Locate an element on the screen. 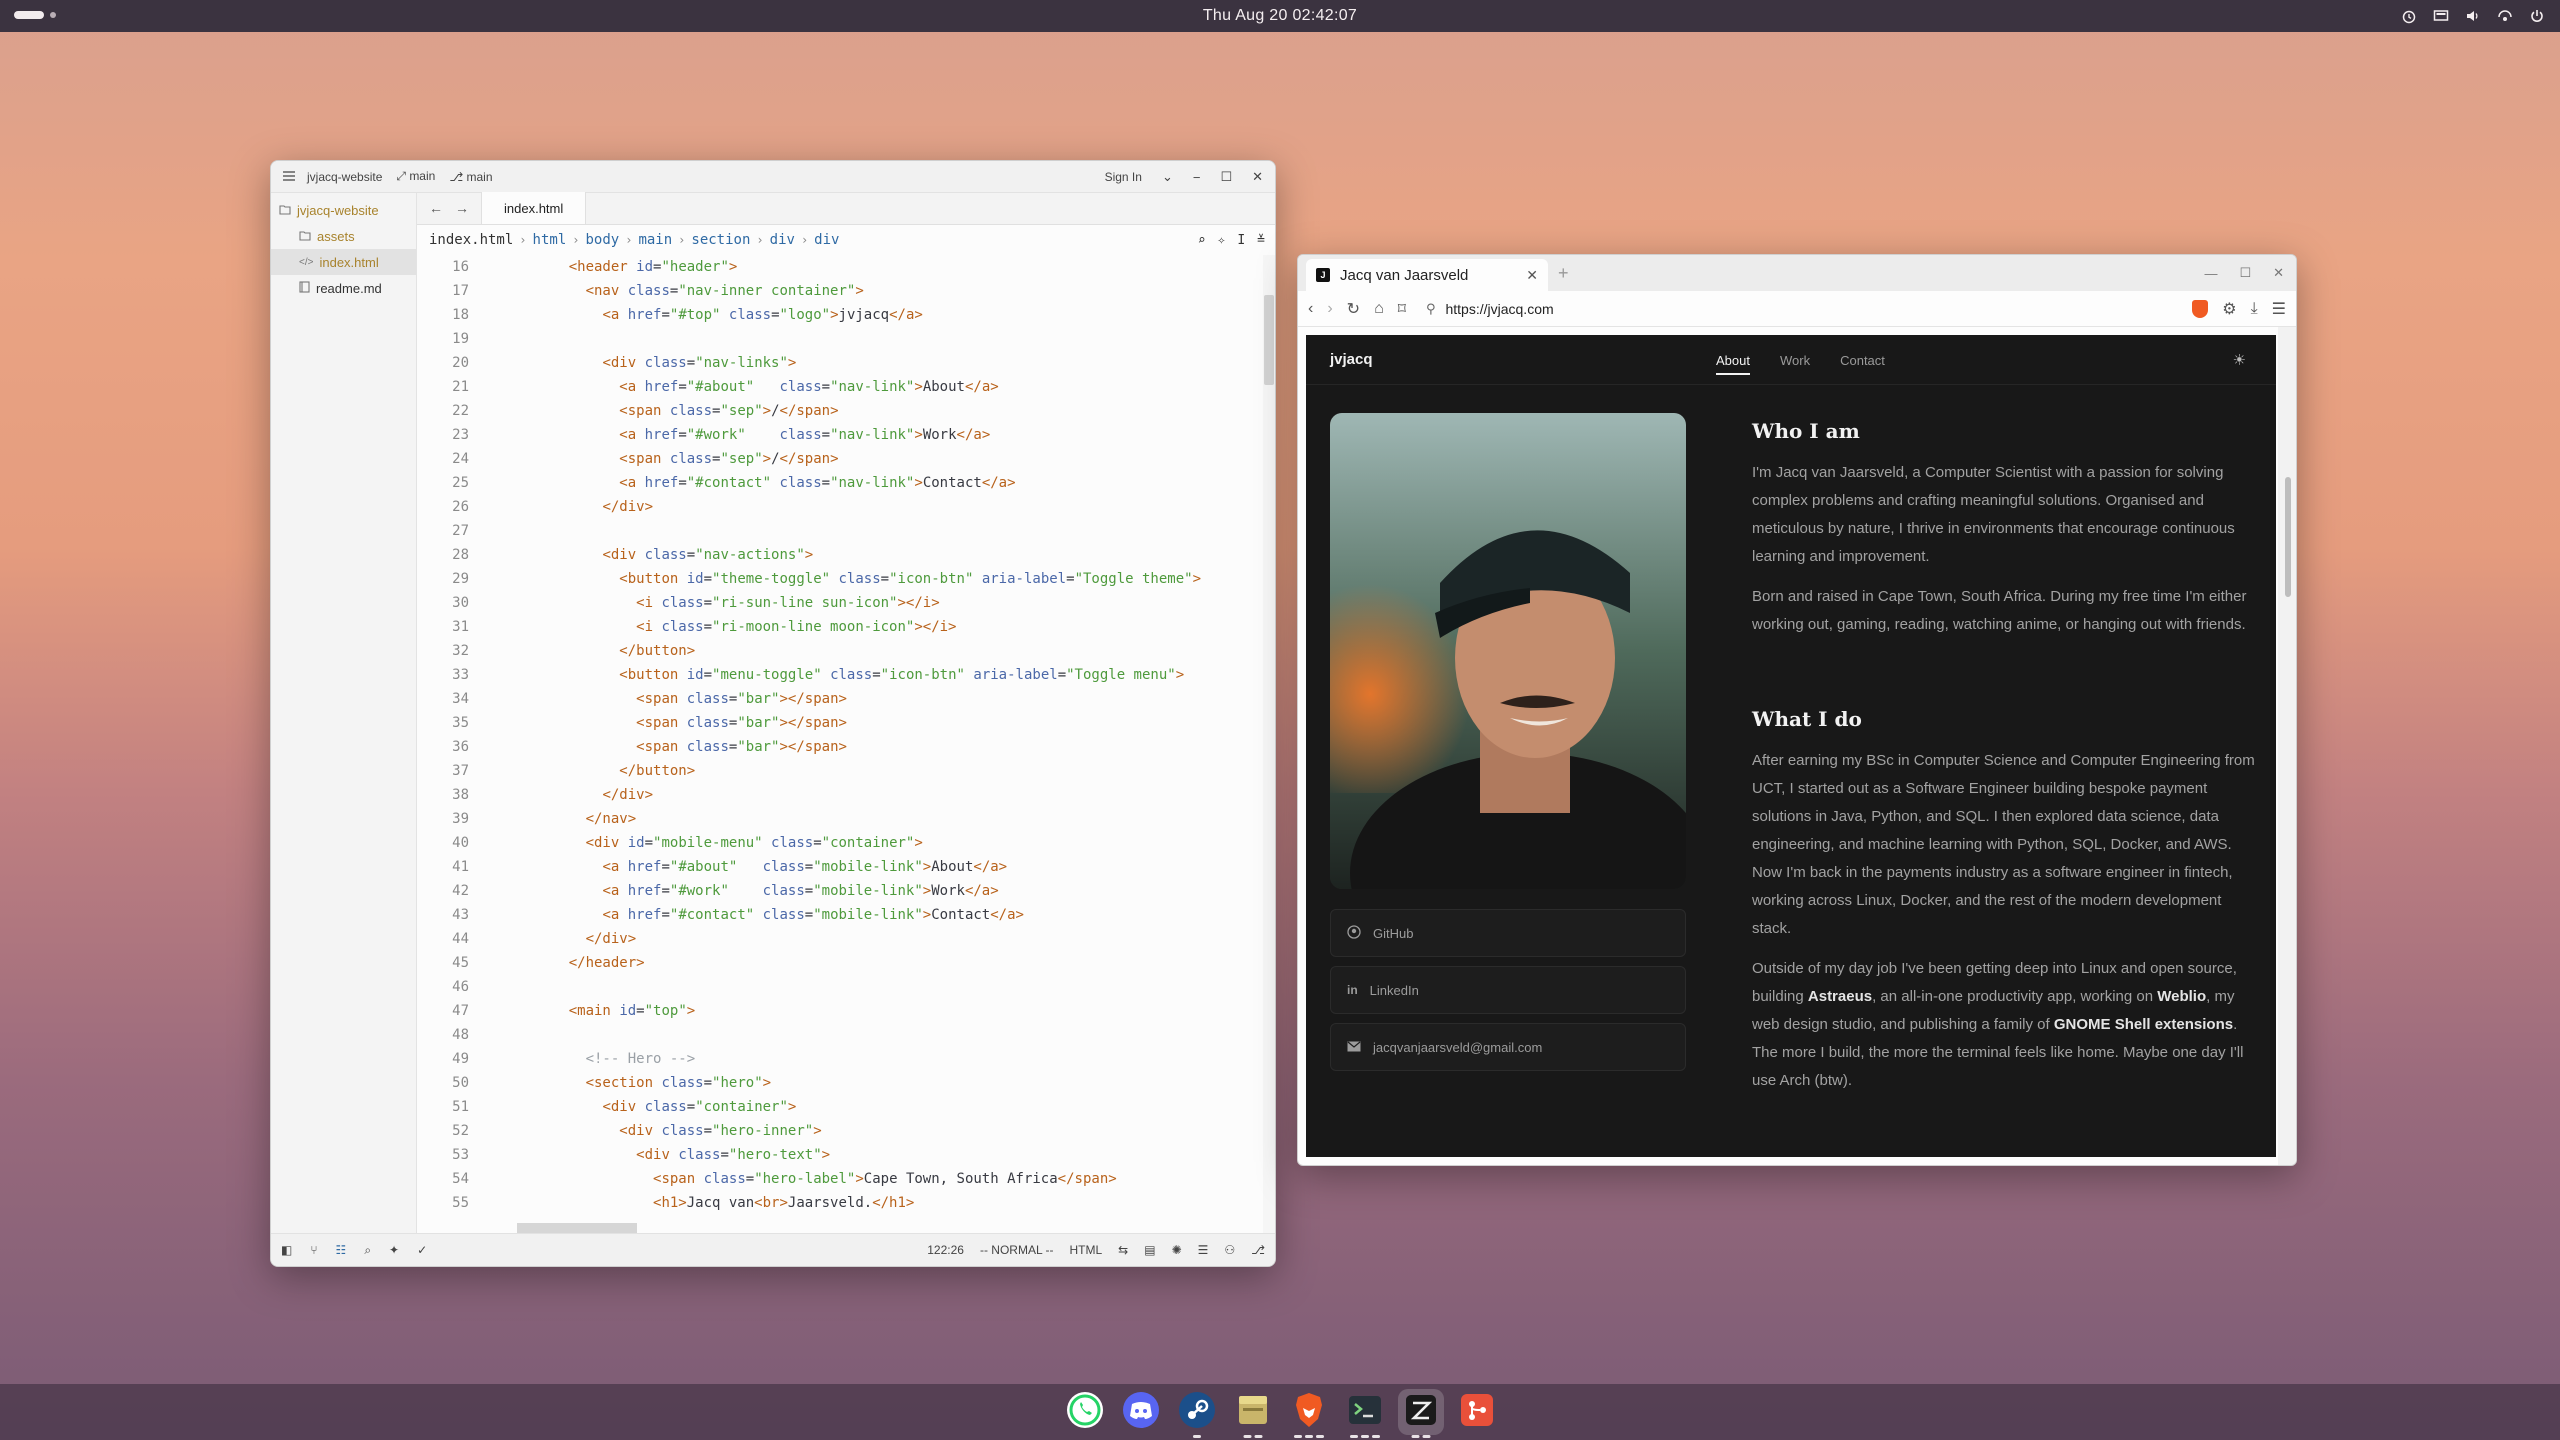 Image resolution: width=2560 pixels, height=1440 pixels. email-link: jacqvanjaarsveld@gmail.com is located at coordinates (1508, 1047).